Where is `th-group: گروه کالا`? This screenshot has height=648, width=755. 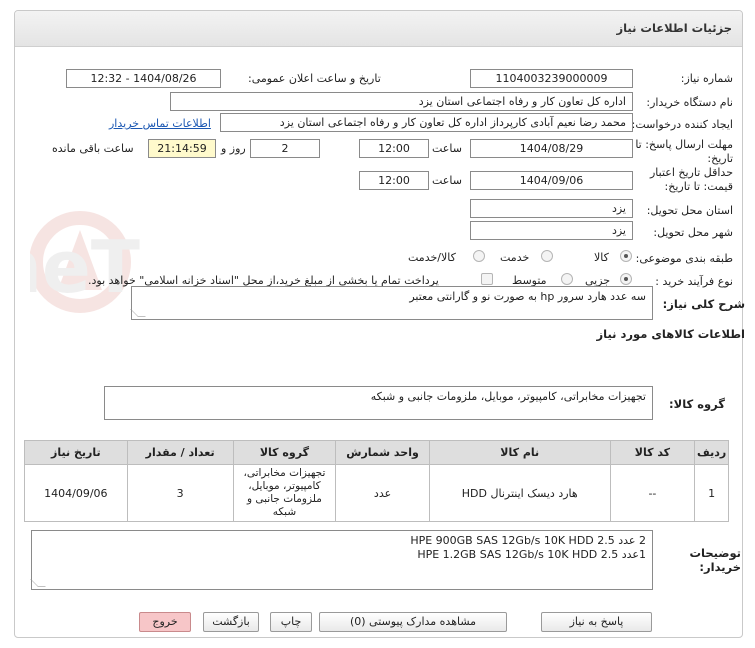 th-group: گروه کالا is located at coordinates (284, 452).